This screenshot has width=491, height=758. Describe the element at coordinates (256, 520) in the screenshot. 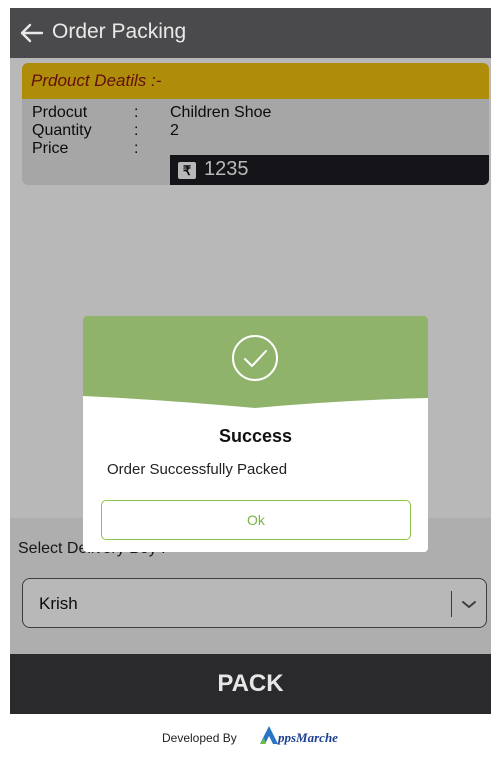

I see `ok-button: Ok` at that location.